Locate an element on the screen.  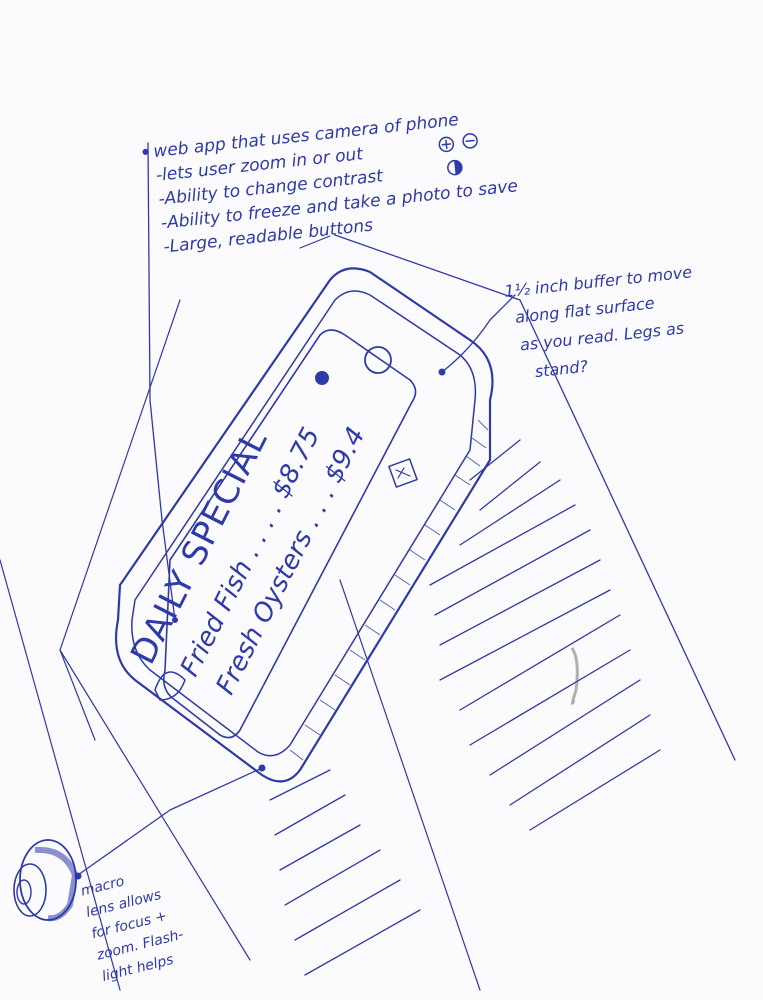
lens-leader-line is located at coordinates (170, 821).